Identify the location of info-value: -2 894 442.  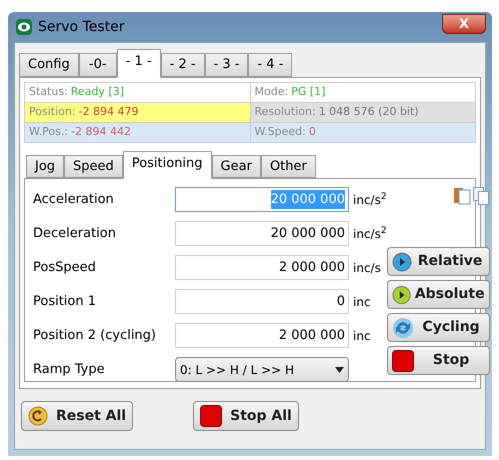
(101, 132).